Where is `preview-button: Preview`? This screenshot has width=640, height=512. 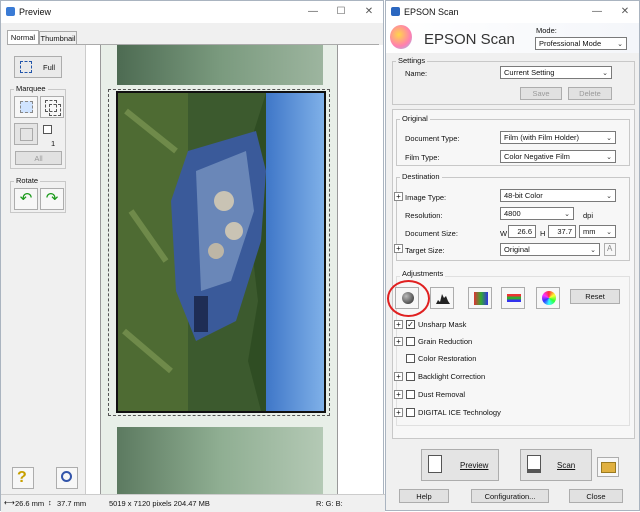
preview-button: Preview is located at coordinates (460, 465).